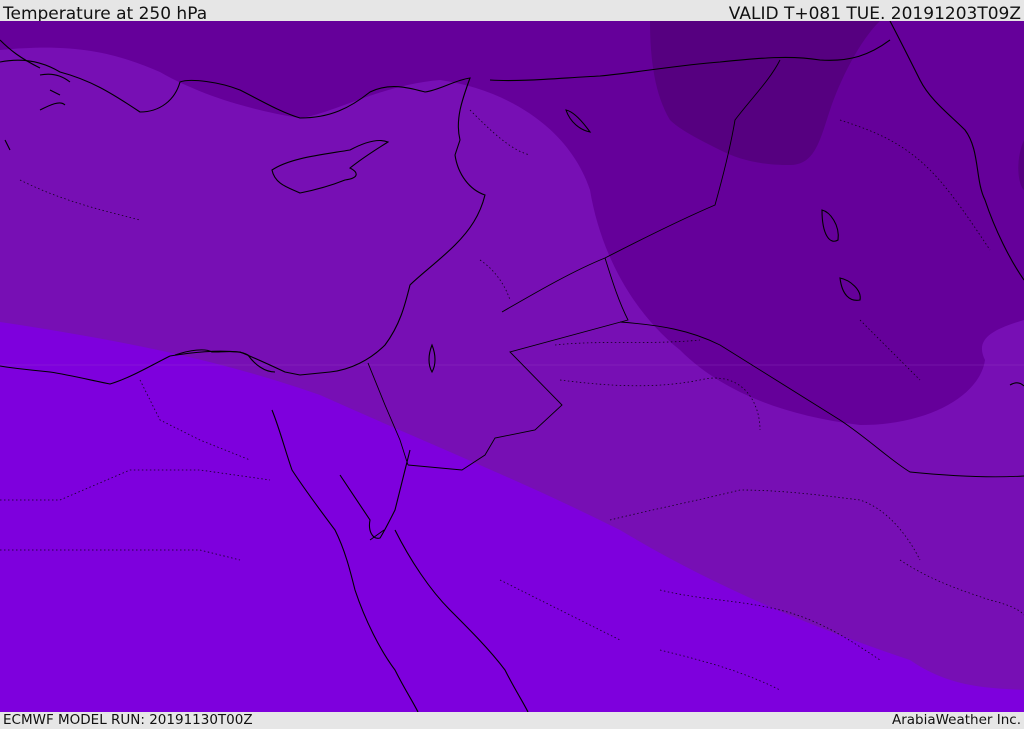 The height and width of the screenshot is (729, 1024). What do you see at coordinates (874, 12) in the screenshot?
I see `valid-time: VALID T+081 TUE. 20191203T09Z` at bounding box center [874, 12].